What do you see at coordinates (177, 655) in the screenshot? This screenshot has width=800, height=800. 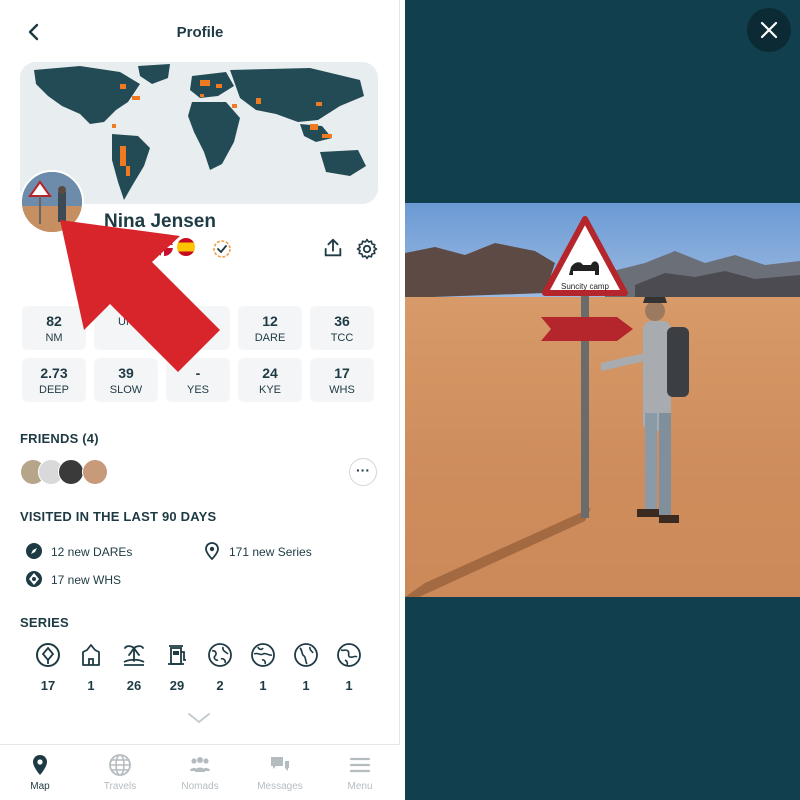 I see `gas-station-icon` at bounding box center [177, 655].